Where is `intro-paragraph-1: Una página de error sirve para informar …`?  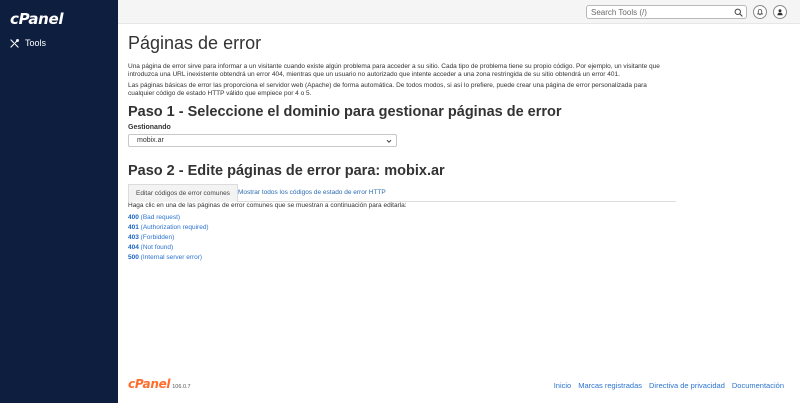 intro-paragraph-1: Una página de error sirve para informar … is located at coordinates (394, 70).